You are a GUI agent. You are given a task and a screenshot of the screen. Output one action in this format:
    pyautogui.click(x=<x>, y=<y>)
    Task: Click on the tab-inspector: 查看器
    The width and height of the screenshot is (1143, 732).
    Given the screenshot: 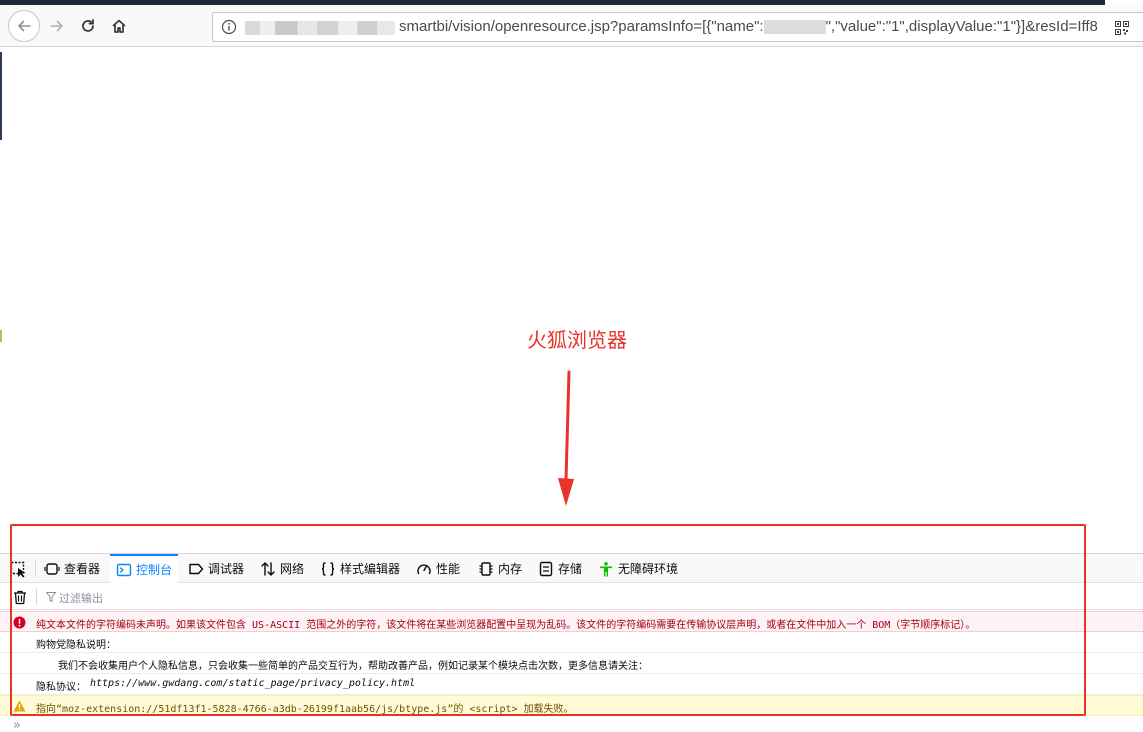 What is the action you would take?
    pyautogui.click(x=72, y=568)
    